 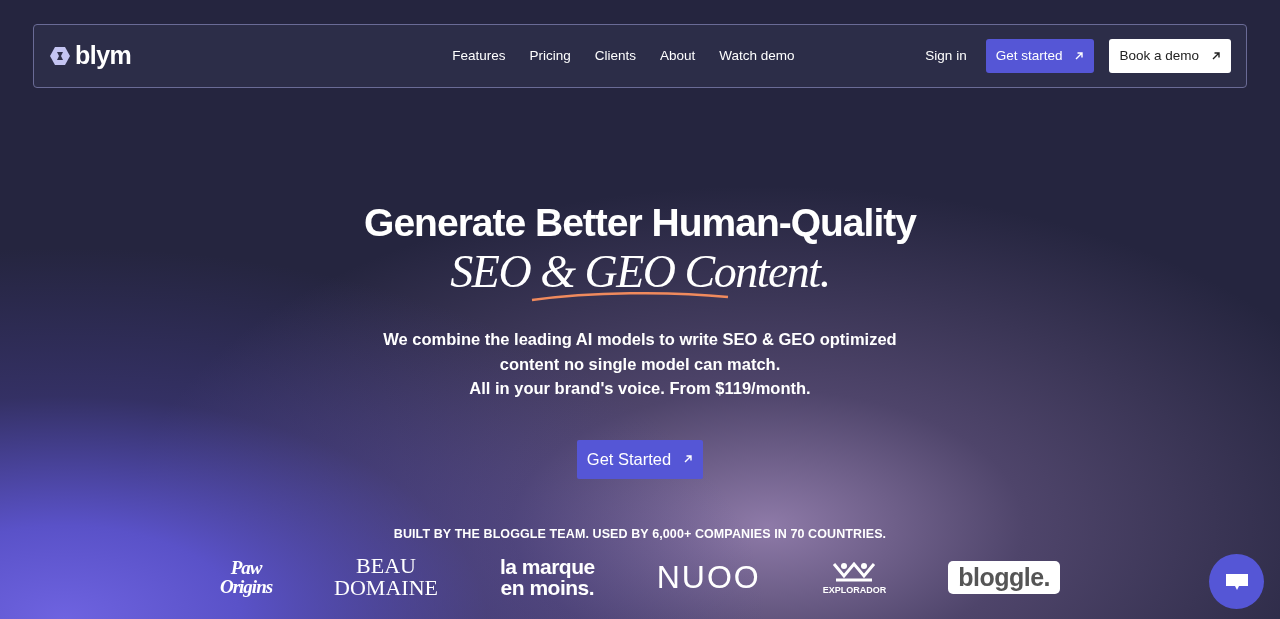 I want to click on hero-text: We combine the leading AI models to write SEO & GEO optimized, so click(x=640, y=340).